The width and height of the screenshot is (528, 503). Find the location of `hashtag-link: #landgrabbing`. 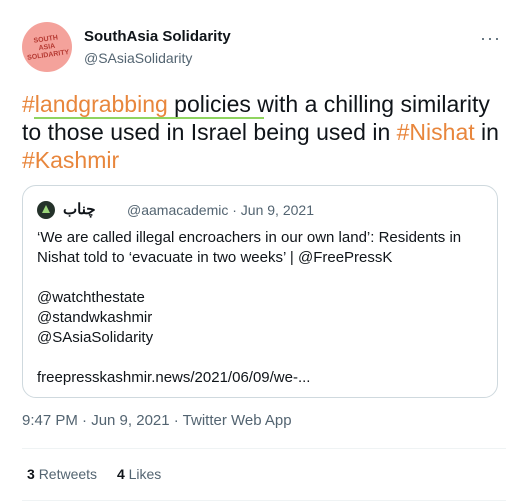

hashtag-link: #landgrabbing is located at coordinates (95, 104).